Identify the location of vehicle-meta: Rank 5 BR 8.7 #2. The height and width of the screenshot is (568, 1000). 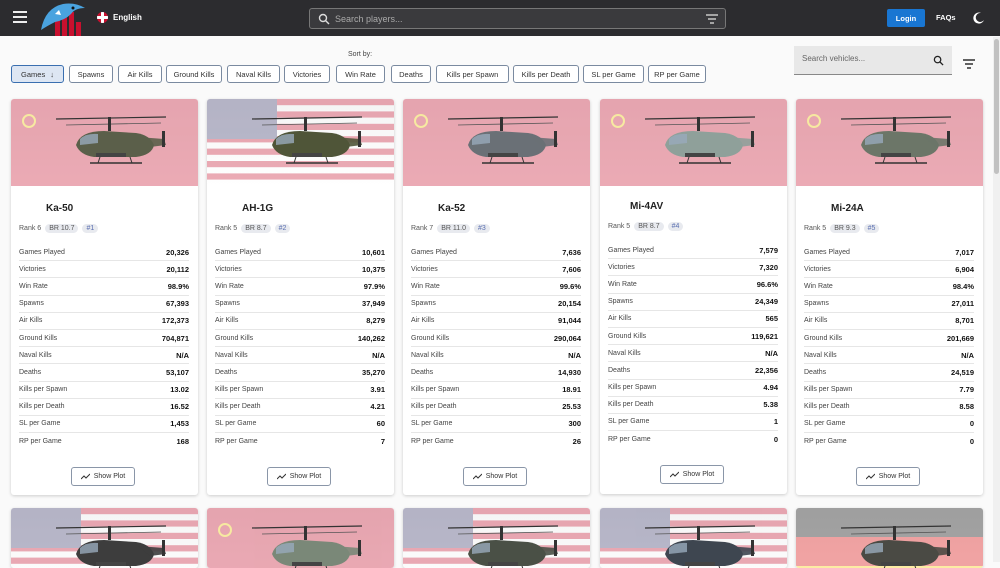
(253, 228).